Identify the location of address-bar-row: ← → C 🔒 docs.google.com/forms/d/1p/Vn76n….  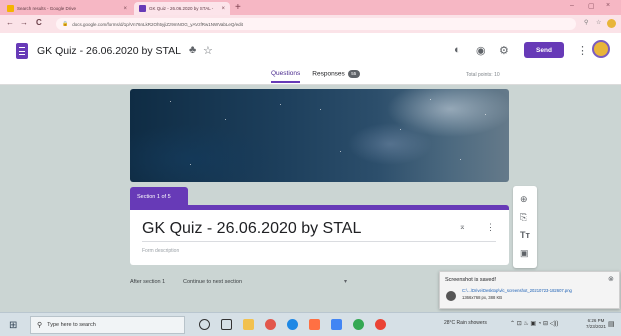
(310, 24).